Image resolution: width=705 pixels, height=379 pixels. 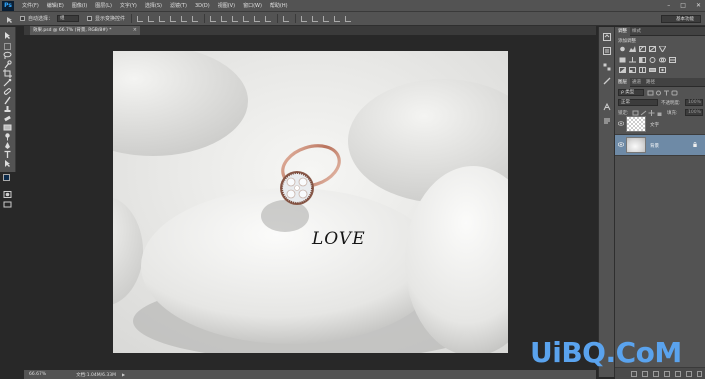 What do you see at coordinates (636, 82) in the screenshot?
I see `tab-channels: 通道` at bounding box center [636, 82].